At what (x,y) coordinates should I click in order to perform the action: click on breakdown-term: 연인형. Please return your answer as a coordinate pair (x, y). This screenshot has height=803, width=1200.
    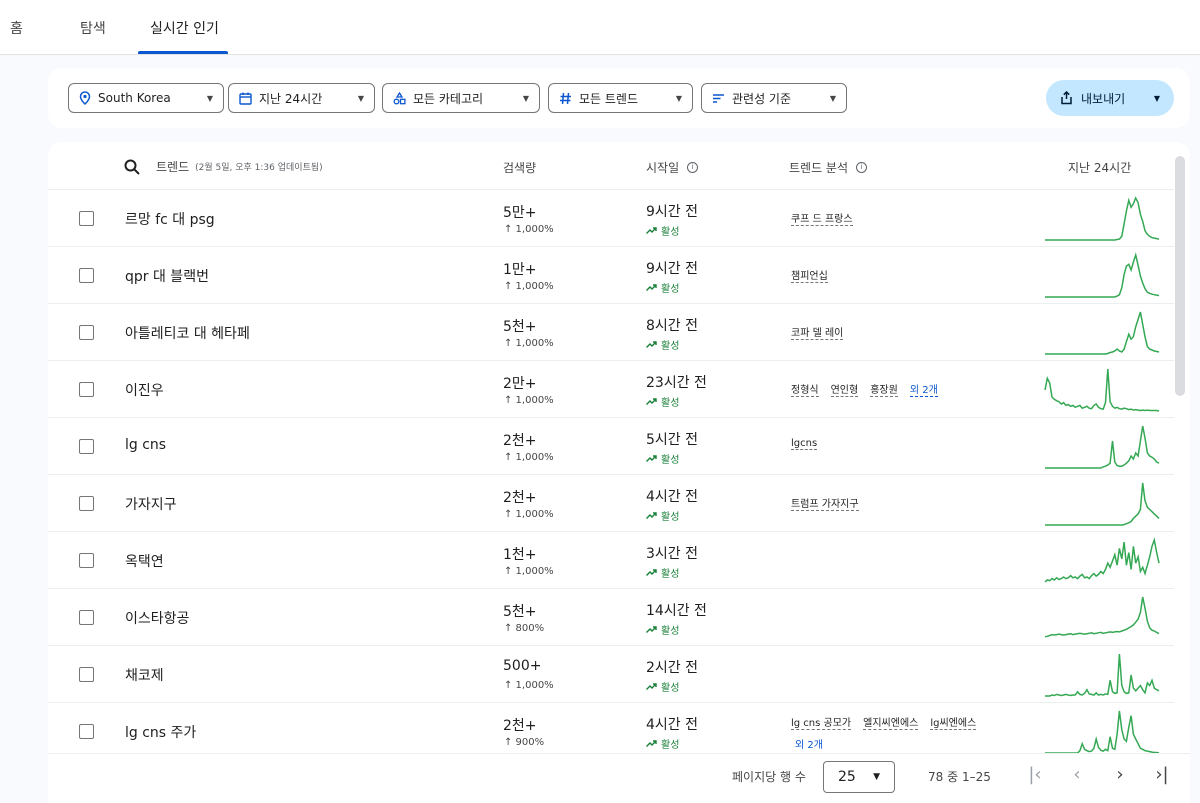
    Looking at the image, I should click on (844, 389).